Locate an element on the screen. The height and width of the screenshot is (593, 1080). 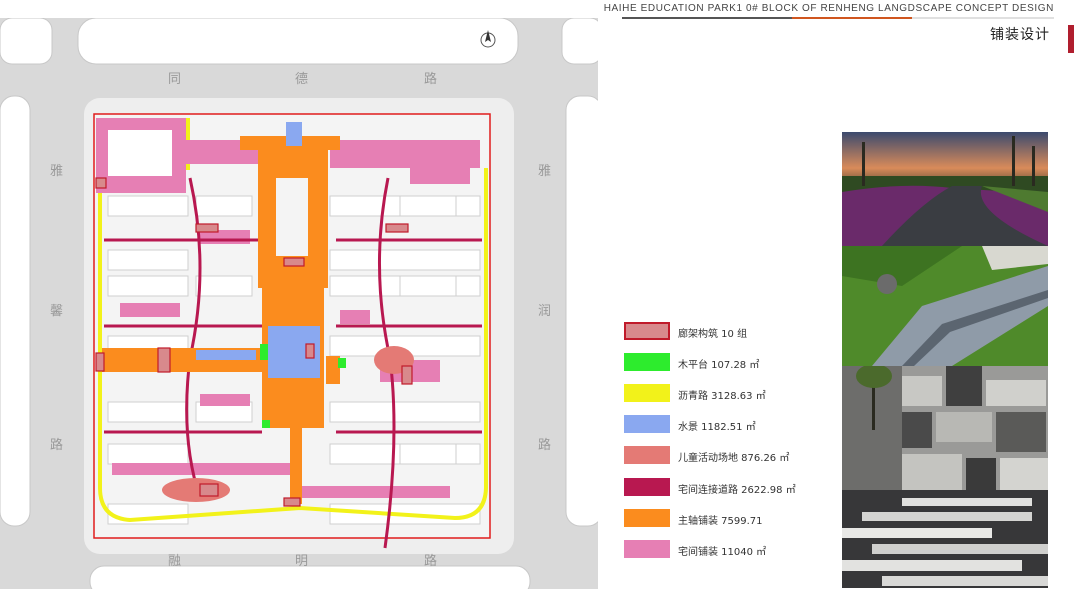
stone-paving-photo is located at coordinates (945, 428).